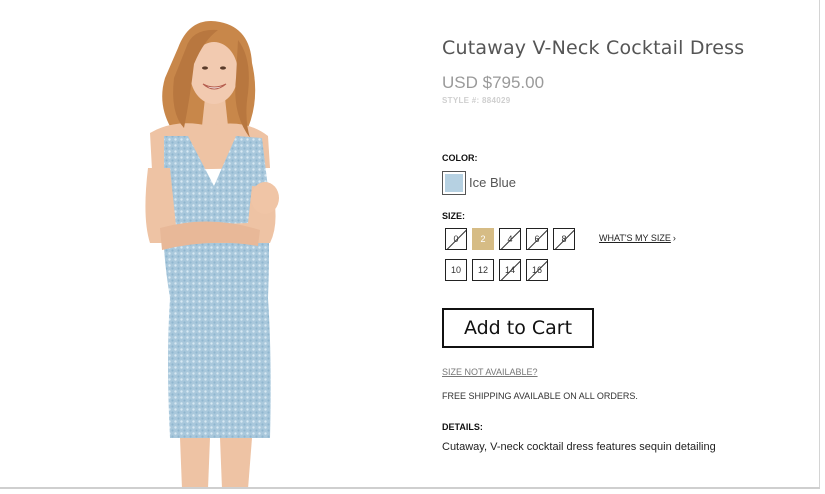 The image size is (825, 494). Describe the element at coordinates (564, 239) in the screenshot. I see `size-option-8: 8` at that location.